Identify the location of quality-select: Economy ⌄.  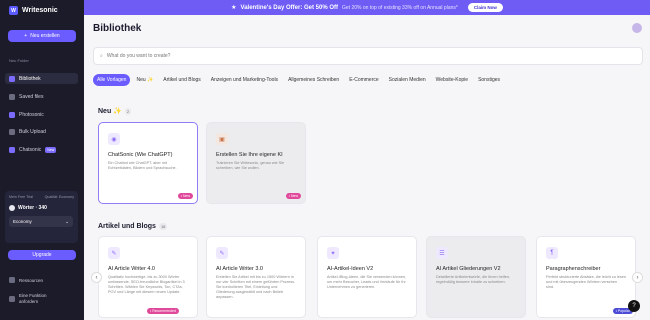
(41, 221).